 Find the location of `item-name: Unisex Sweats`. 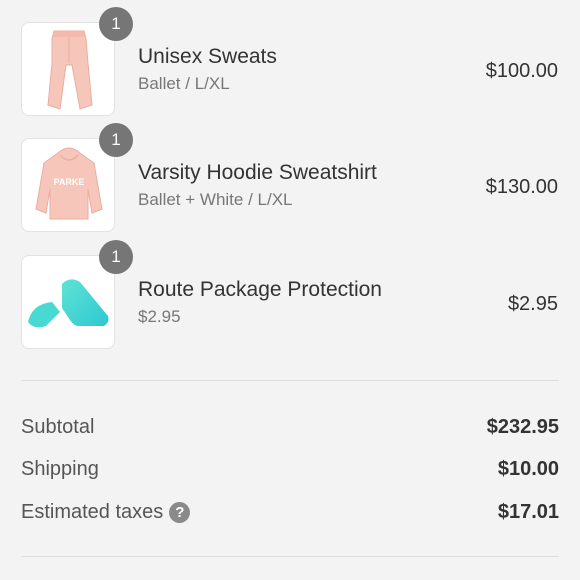

item-name: Unisex Sweats is located at coordinates (207, 56).